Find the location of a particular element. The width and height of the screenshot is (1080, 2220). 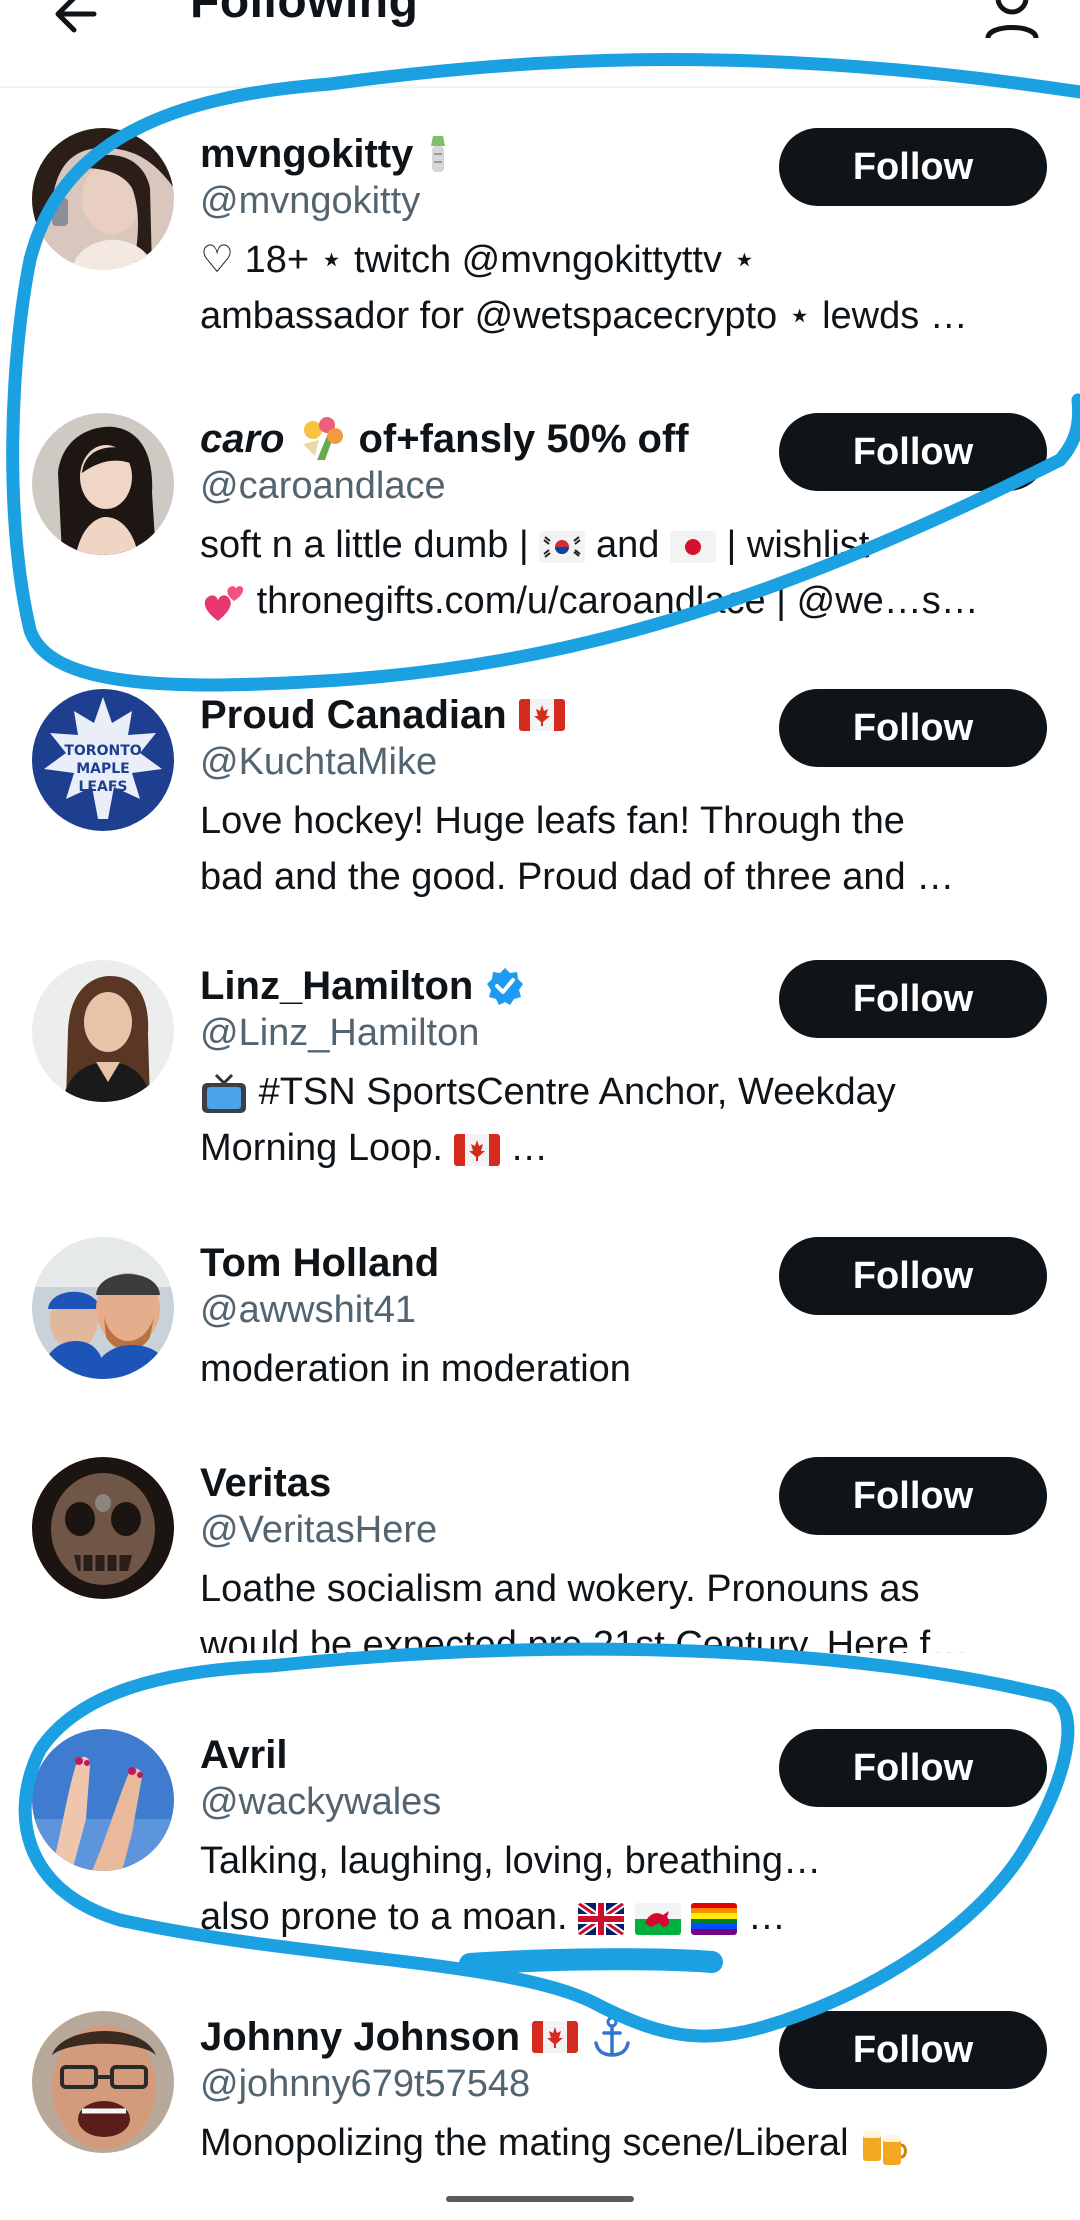

back-arrow-icon is located at coordinates (76, 22).